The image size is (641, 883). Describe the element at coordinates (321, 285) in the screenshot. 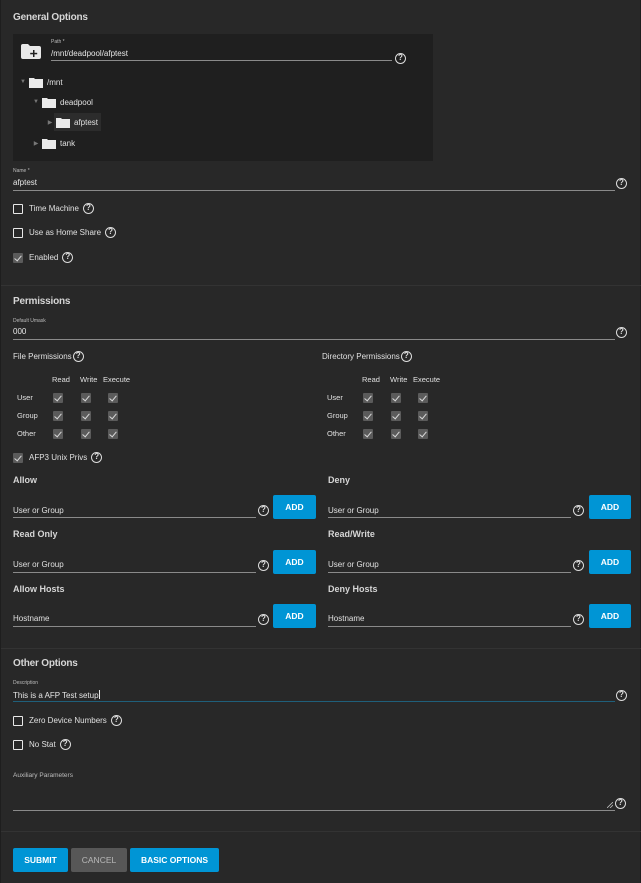

I see `section-divider` at that location.